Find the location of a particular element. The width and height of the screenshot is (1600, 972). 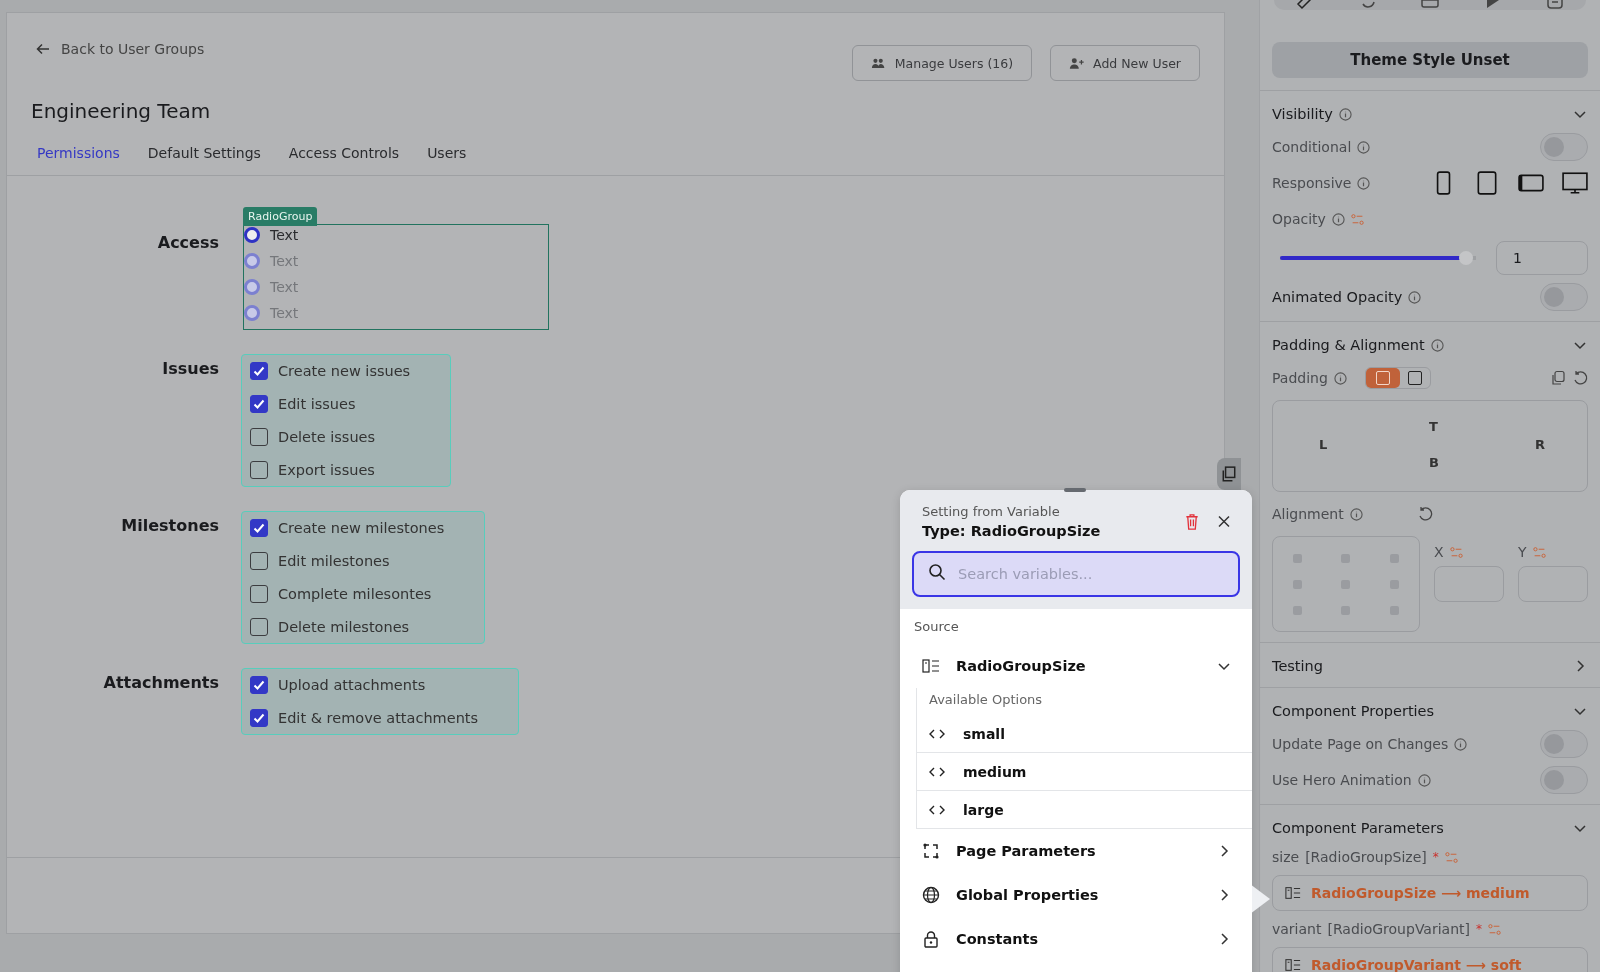

copy-tab is located at coordinates (1229, 474).